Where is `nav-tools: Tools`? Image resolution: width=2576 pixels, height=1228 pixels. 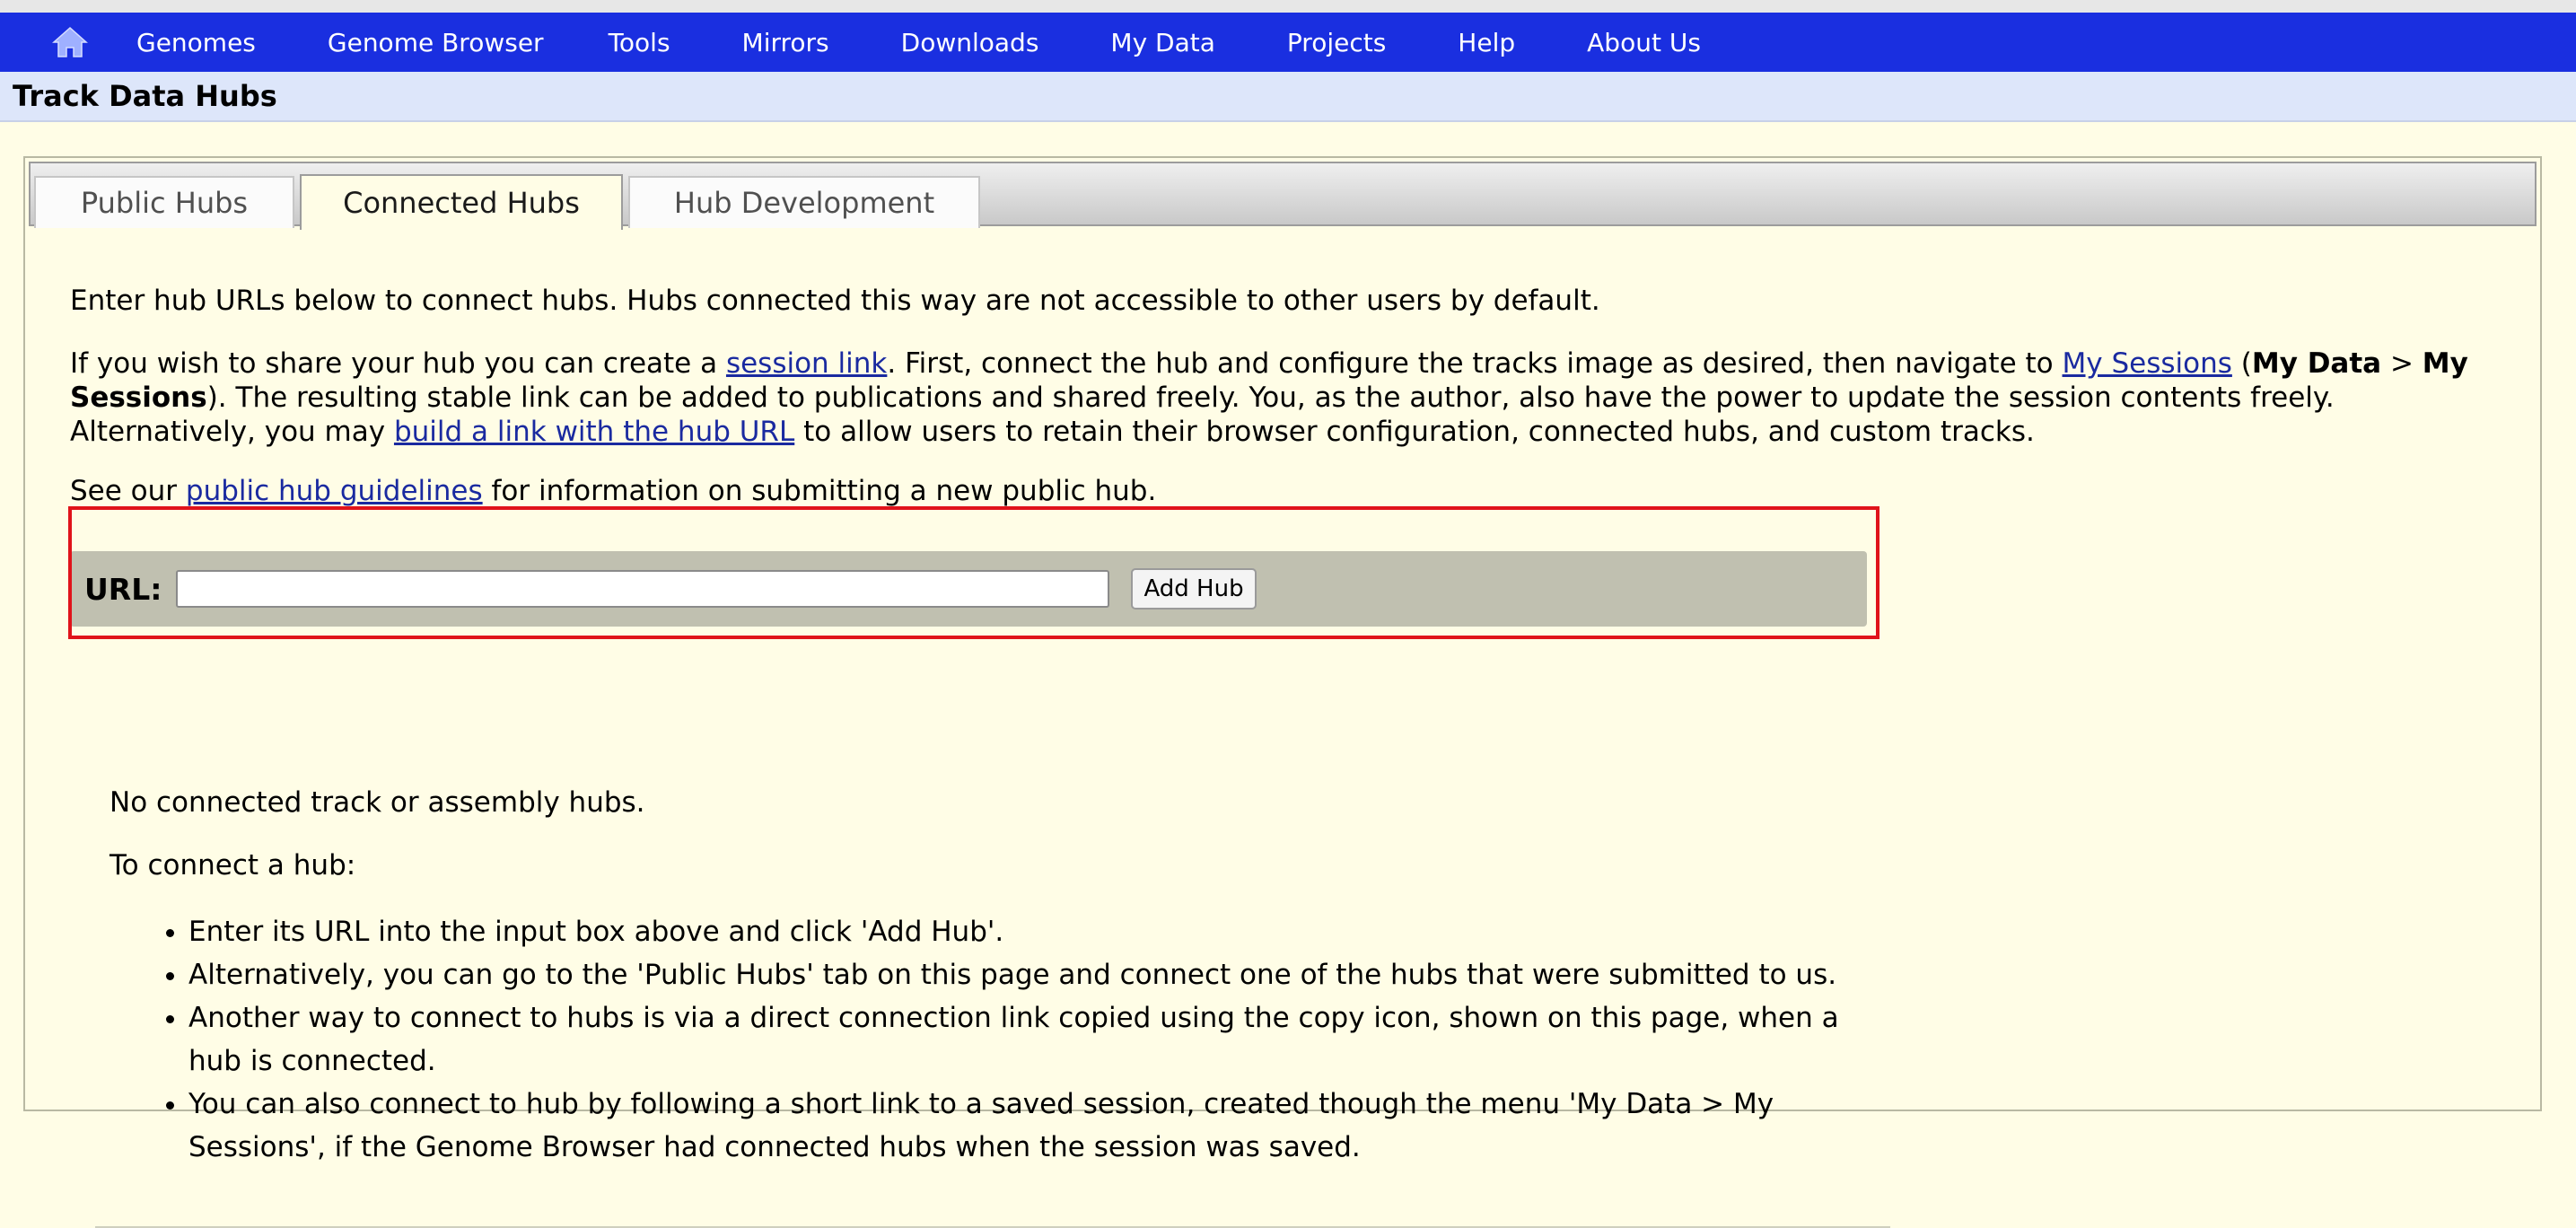 nav-tools: Tools is located at coordinates (639, 42).